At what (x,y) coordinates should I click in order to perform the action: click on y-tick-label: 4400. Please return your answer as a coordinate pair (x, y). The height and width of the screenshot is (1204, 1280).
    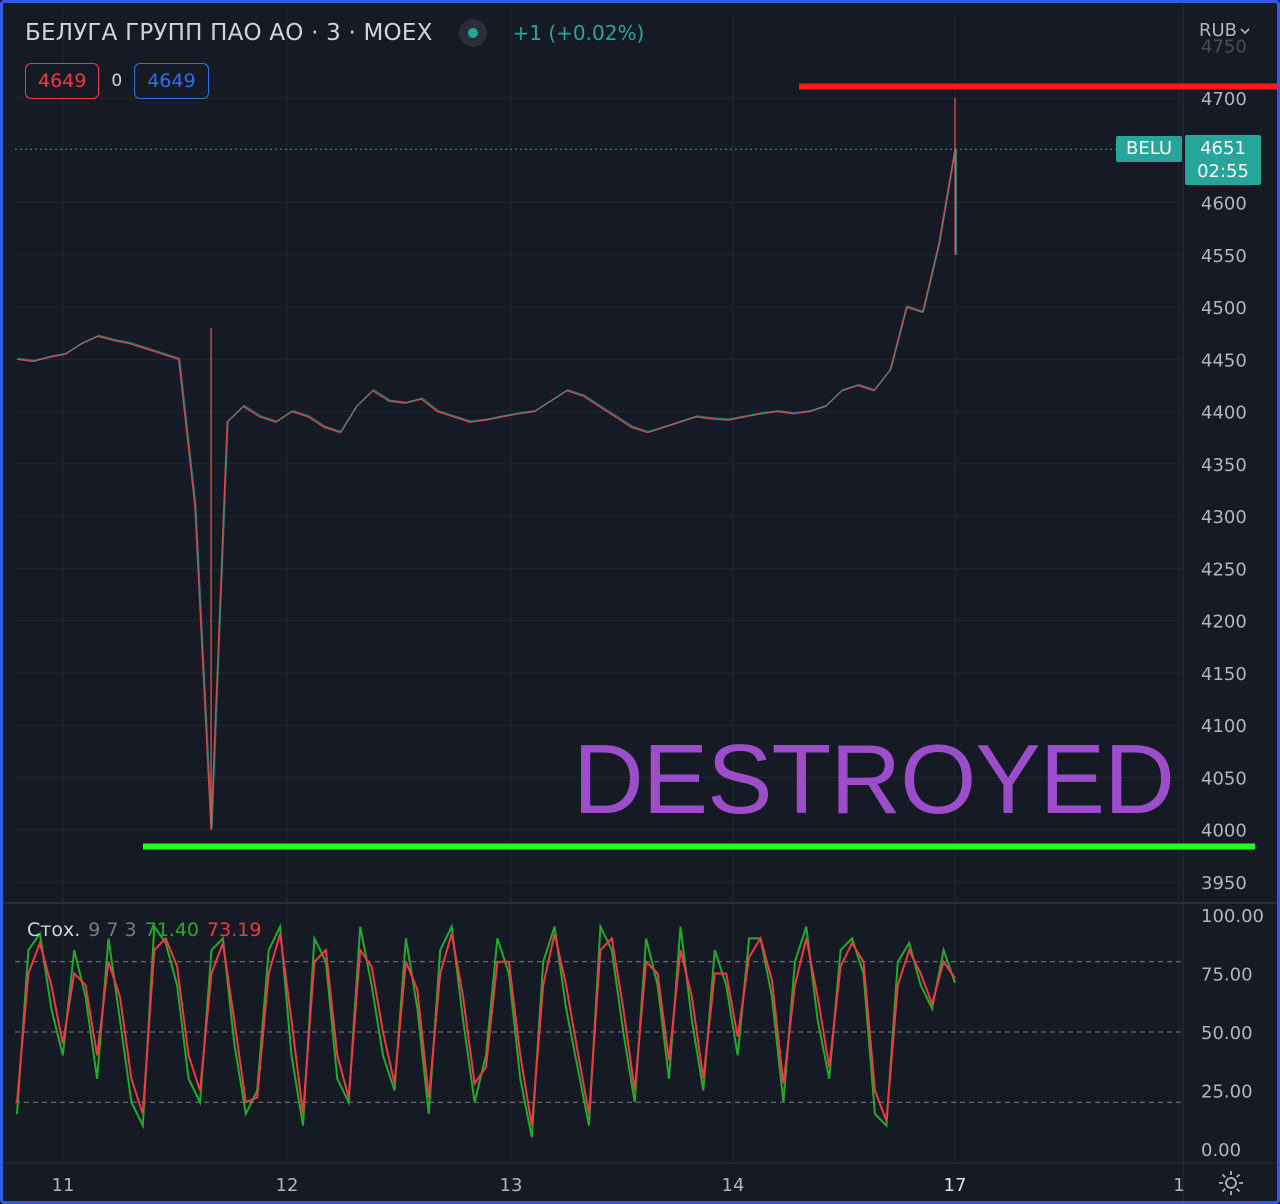
    Looking at the image, I should click on (1224, 413).